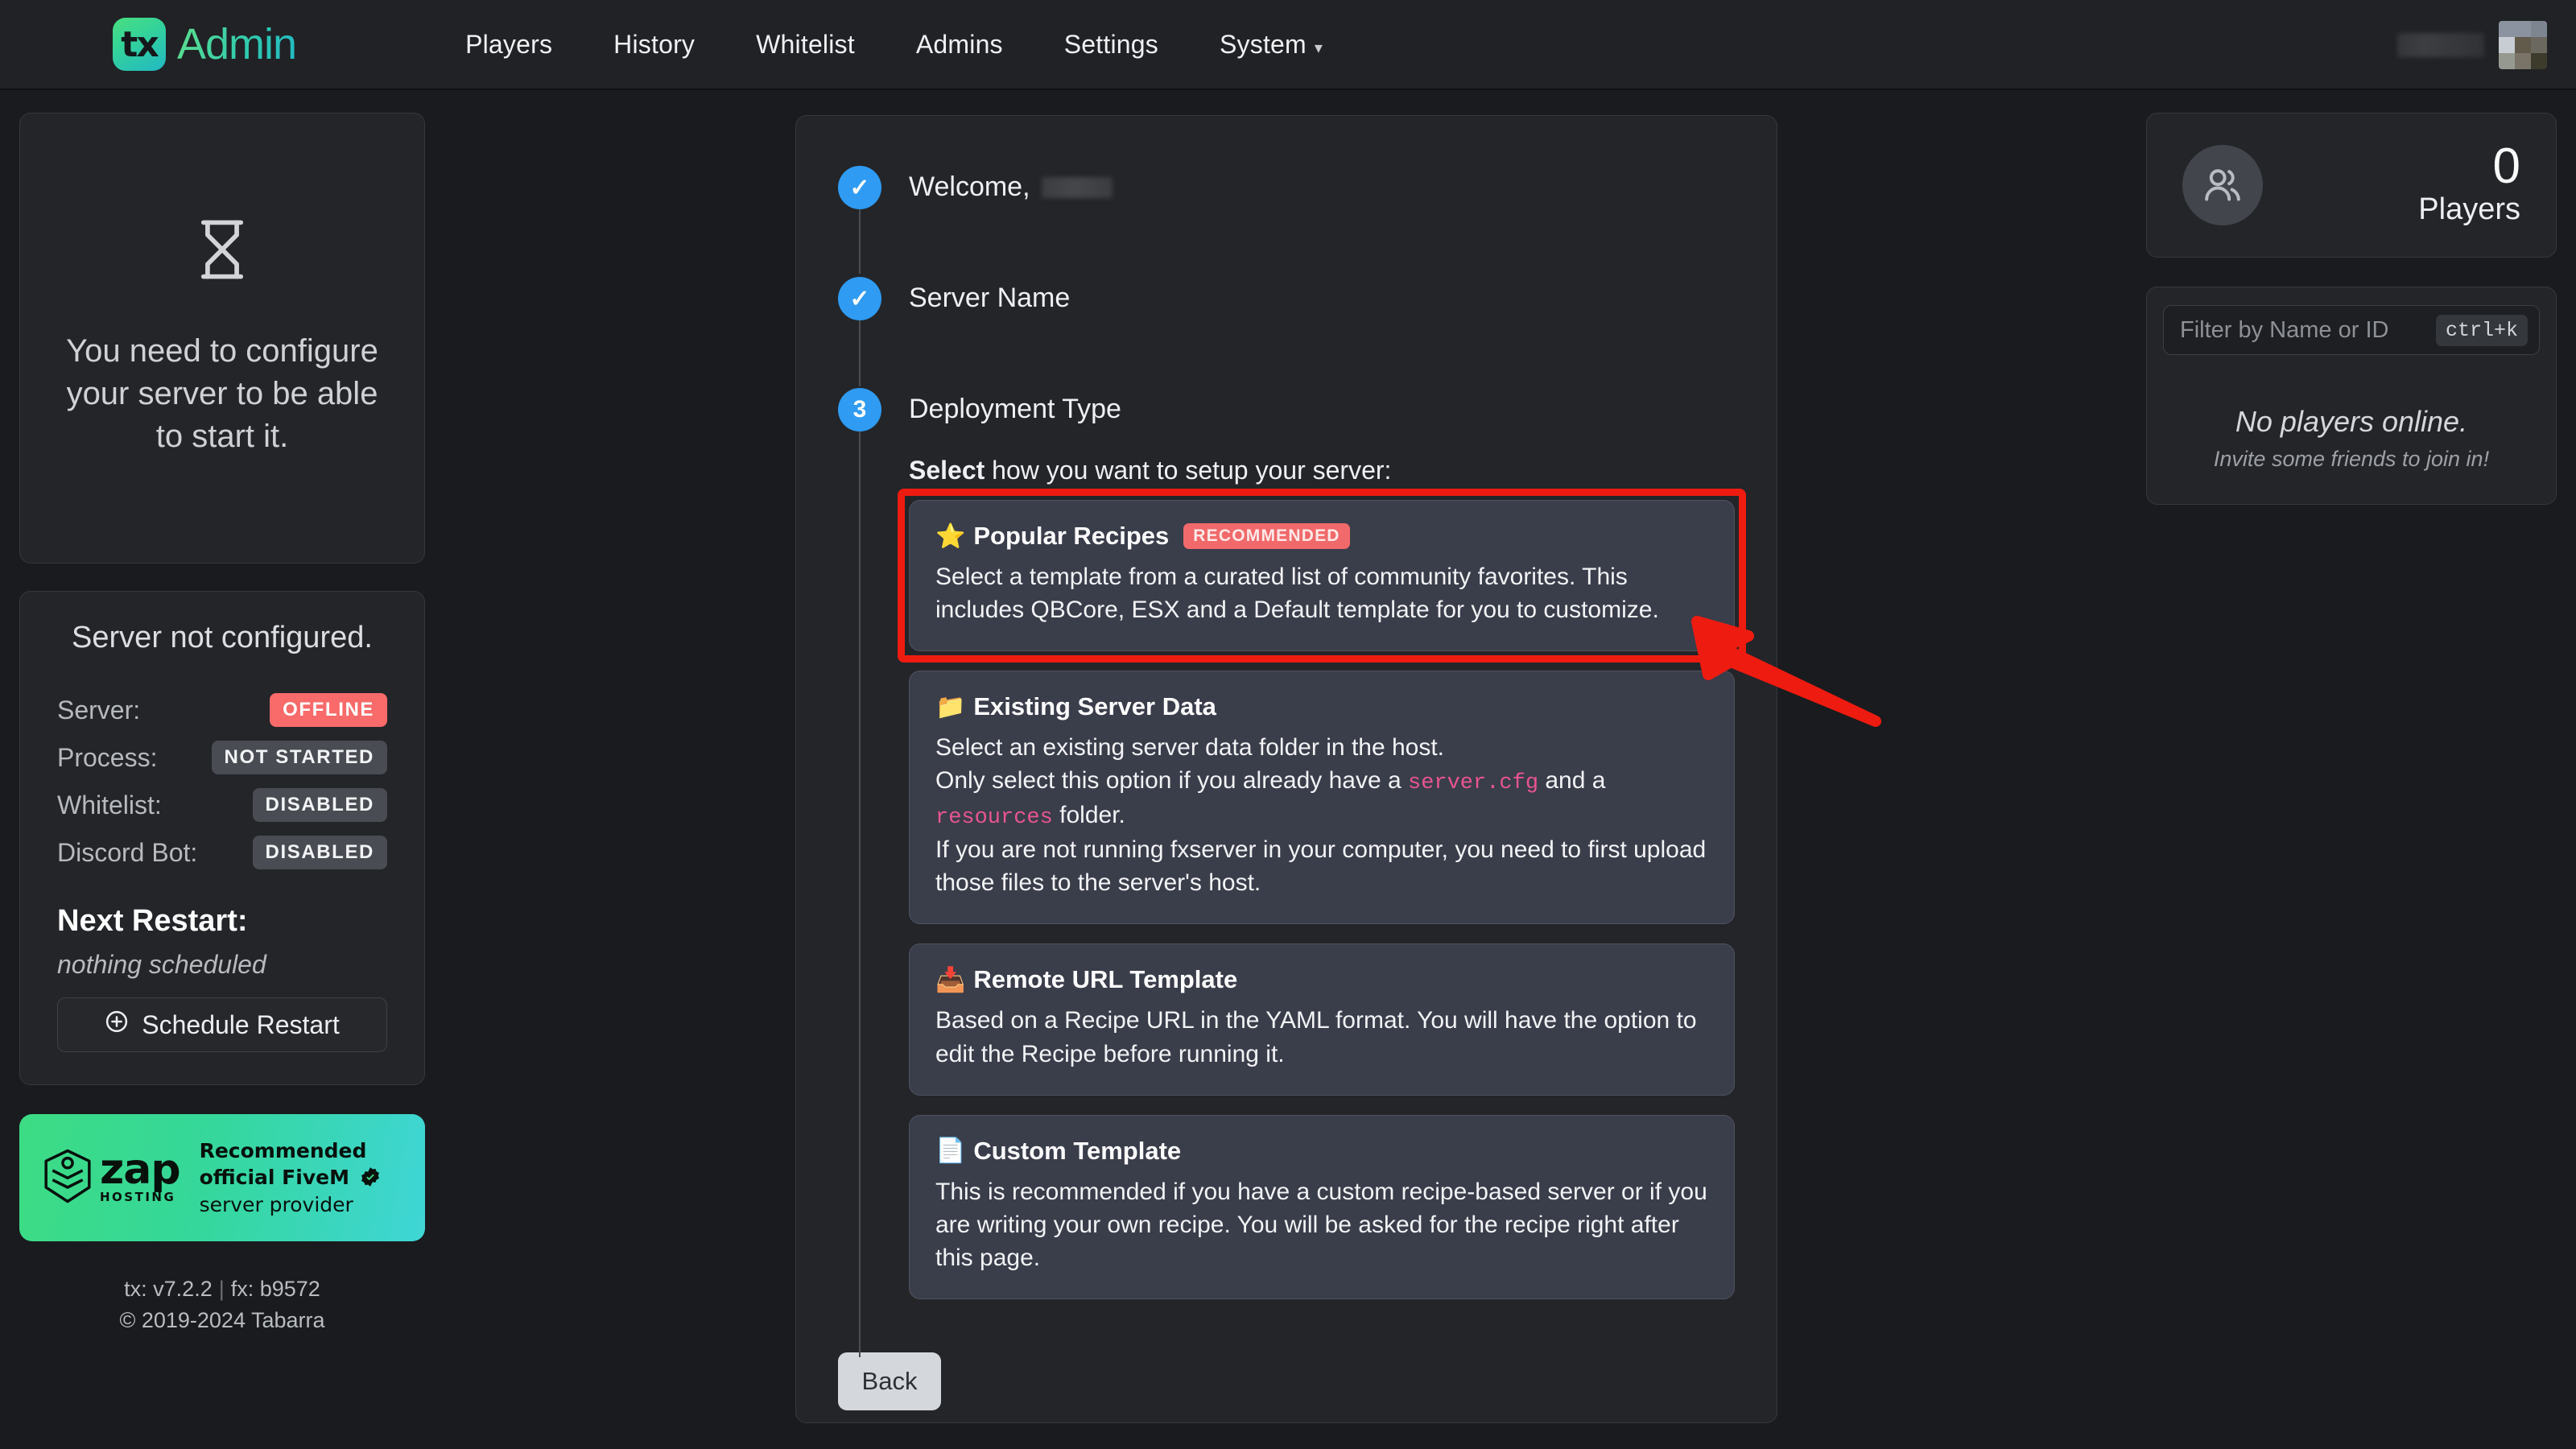 The width and height of the screenshot is (2576, 1449). Describe the element at coordinates (2351, 422) in the screenshot. I see `no-players-title: No players online.` at that location.